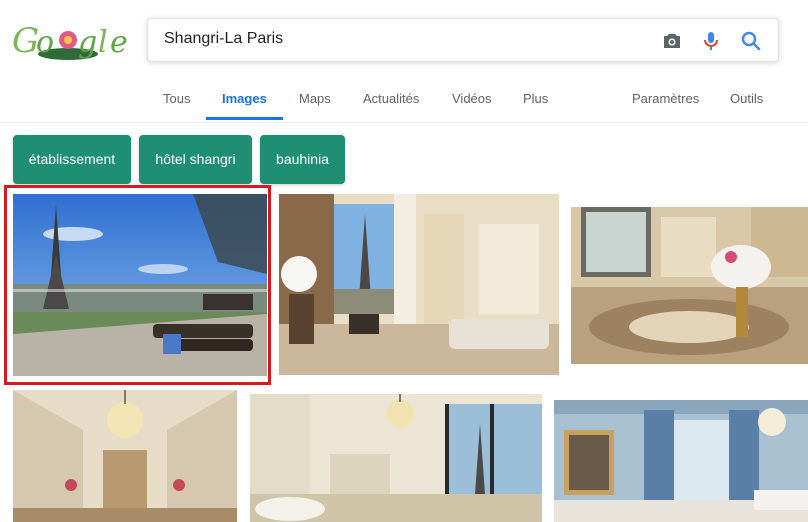  Describe the element at coordinates (689, 285) in the screenshot. I see `image-result-marble-lobby` at that location.